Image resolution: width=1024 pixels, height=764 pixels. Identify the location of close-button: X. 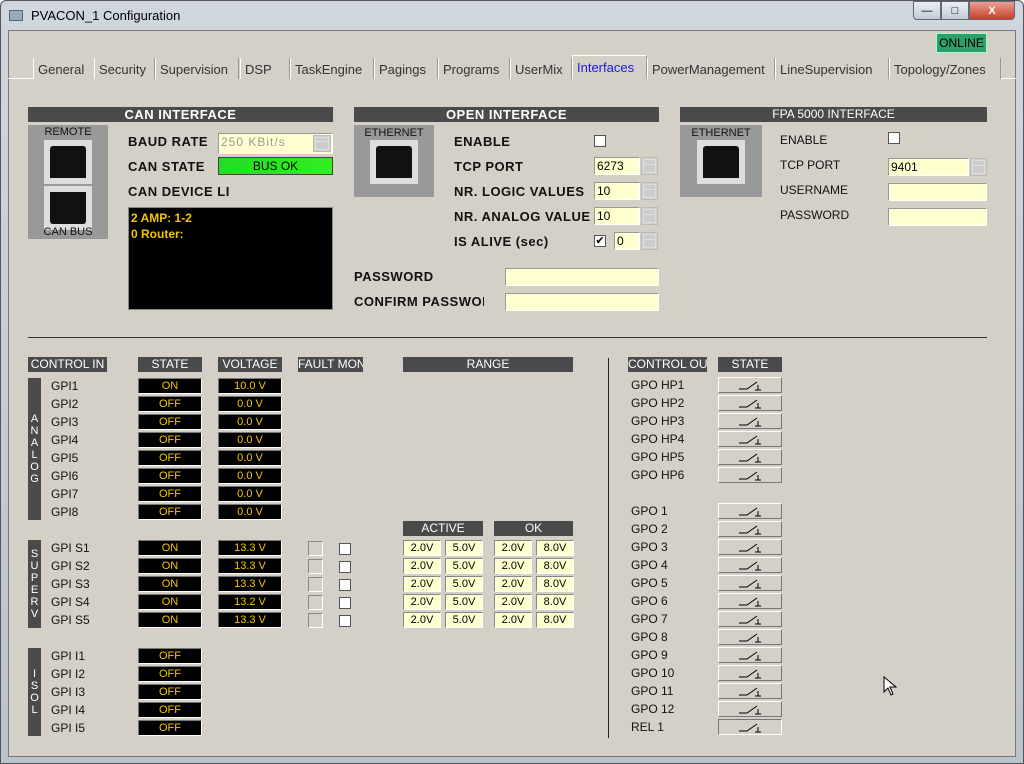
(992, 10).